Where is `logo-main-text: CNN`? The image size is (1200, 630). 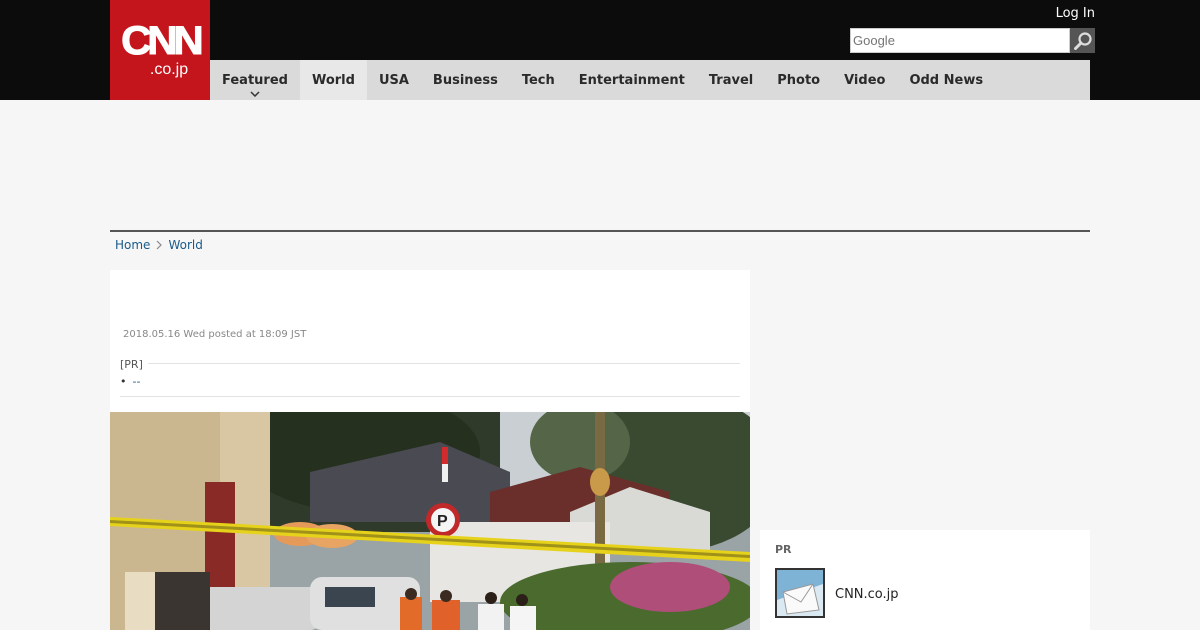
logo-main-text: CNN is located at coordinates (162, 41).